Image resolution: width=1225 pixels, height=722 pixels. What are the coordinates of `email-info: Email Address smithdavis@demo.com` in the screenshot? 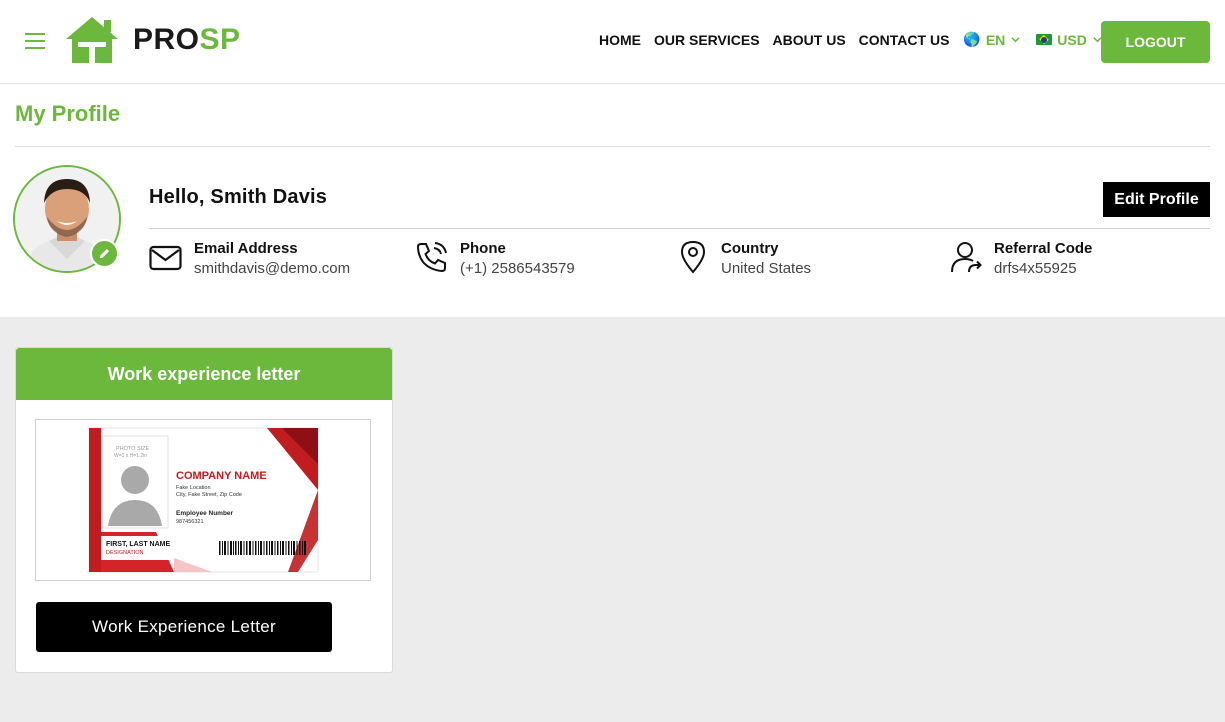 It's located at (249, 260).